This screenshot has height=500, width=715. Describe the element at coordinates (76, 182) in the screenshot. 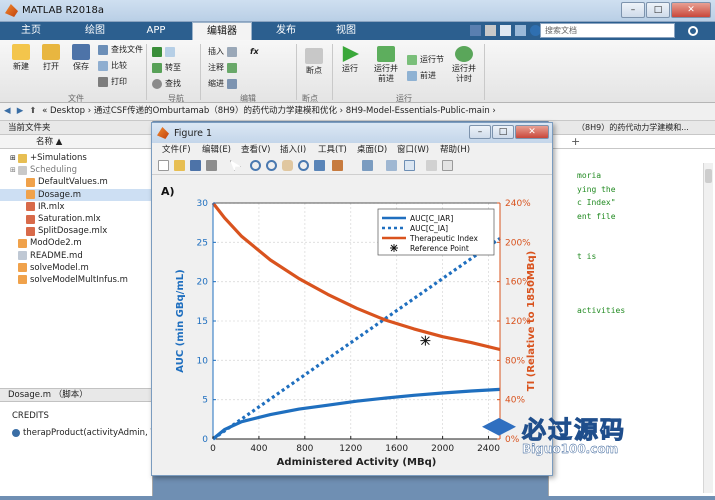

I see `list-item: DefaultValues.m` at that location.